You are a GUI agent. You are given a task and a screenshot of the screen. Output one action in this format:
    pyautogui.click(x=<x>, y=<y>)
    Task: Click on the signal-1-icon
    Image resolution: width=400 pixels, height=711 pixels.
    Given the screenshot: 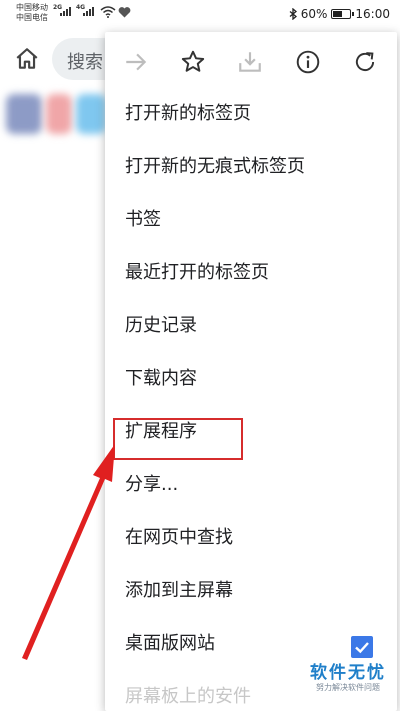 What is the action you would take?
    pyautogui.click(x=65, y=11)
    